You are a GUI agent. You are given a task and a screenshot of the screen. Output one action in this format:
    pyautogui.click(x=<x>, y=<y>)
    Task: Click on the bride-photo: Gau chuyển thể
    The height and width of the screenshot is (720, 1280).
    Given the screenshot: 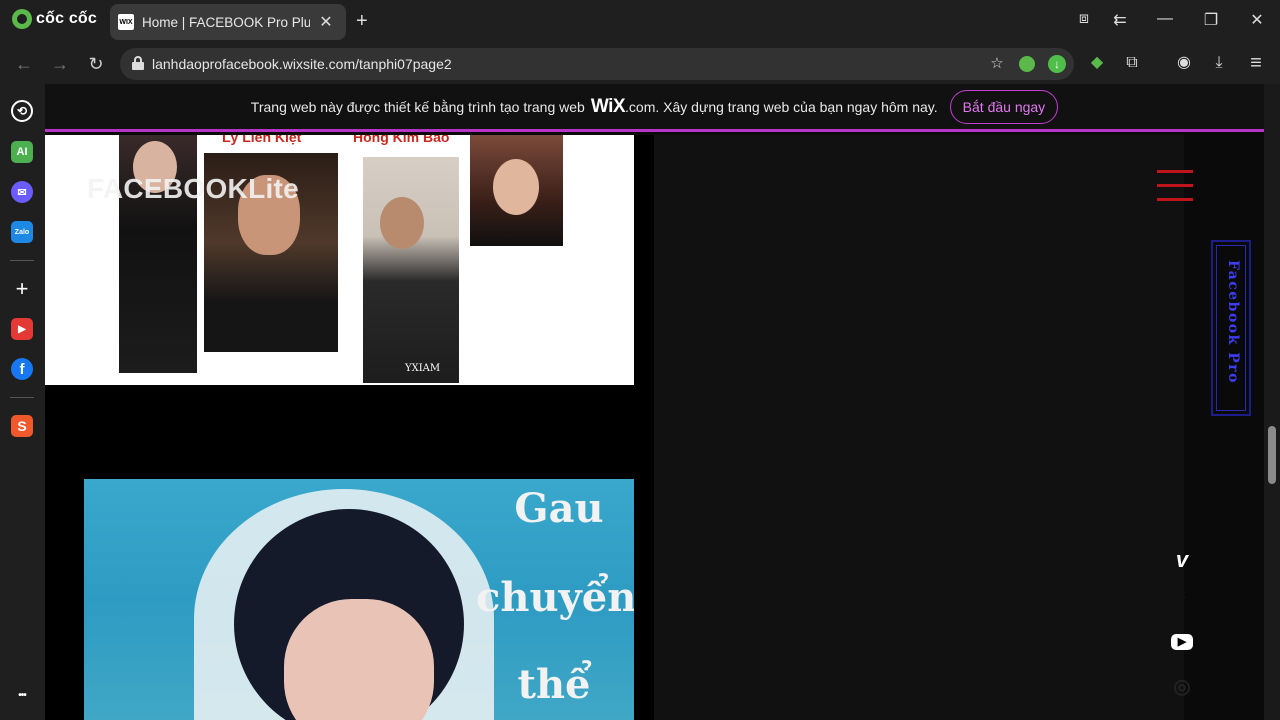 What is the action you would take?
    pyautogui.click(x=359, y=599)
    